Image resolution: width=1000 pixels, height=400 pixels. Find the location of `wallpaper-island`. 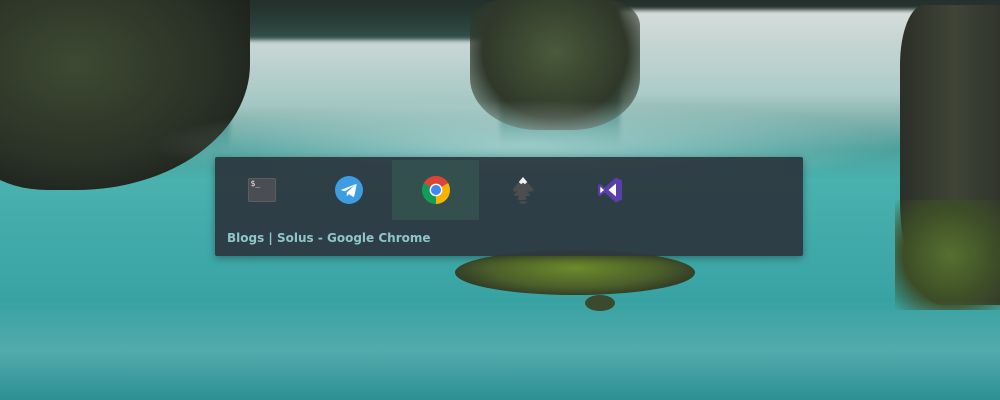

wallpaper-island is located at coordinates (575, 272).